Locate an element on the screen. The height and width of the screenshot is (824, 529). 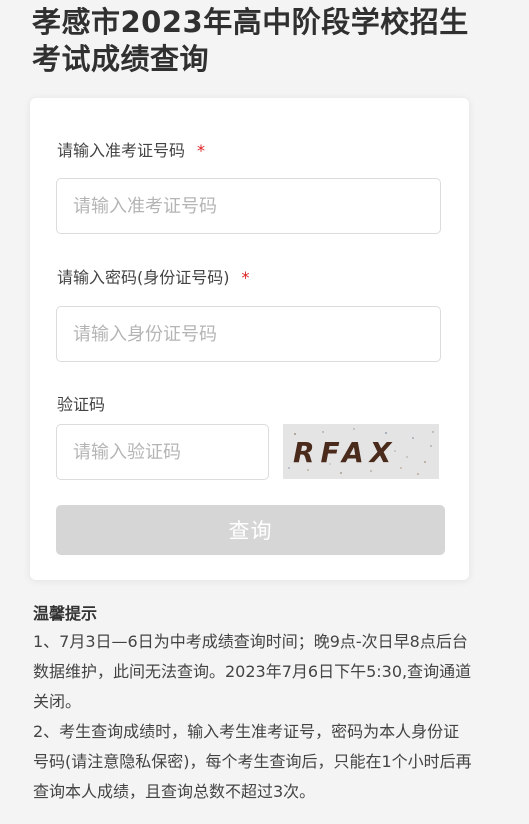
captcha-svg: RFAX is located at coordinates (361, 451).